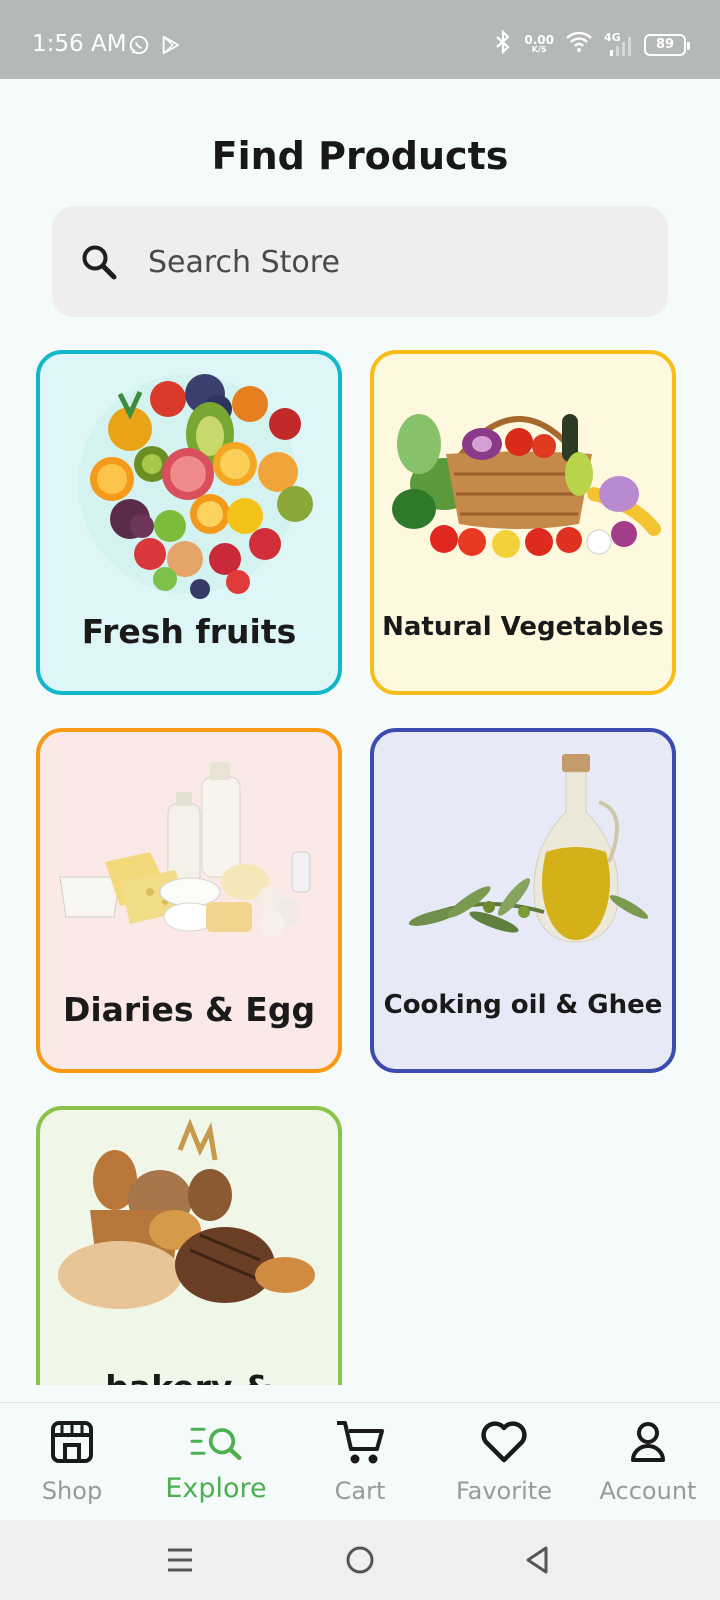 Image resolution: width=720 pixels, height=1600 pixels. What do you see at coordinates (360, 39) in the screenshot?
I see `status-bar: 1:56 AM 0.00 K/S 4G 89` at bounding box center [360, 39].